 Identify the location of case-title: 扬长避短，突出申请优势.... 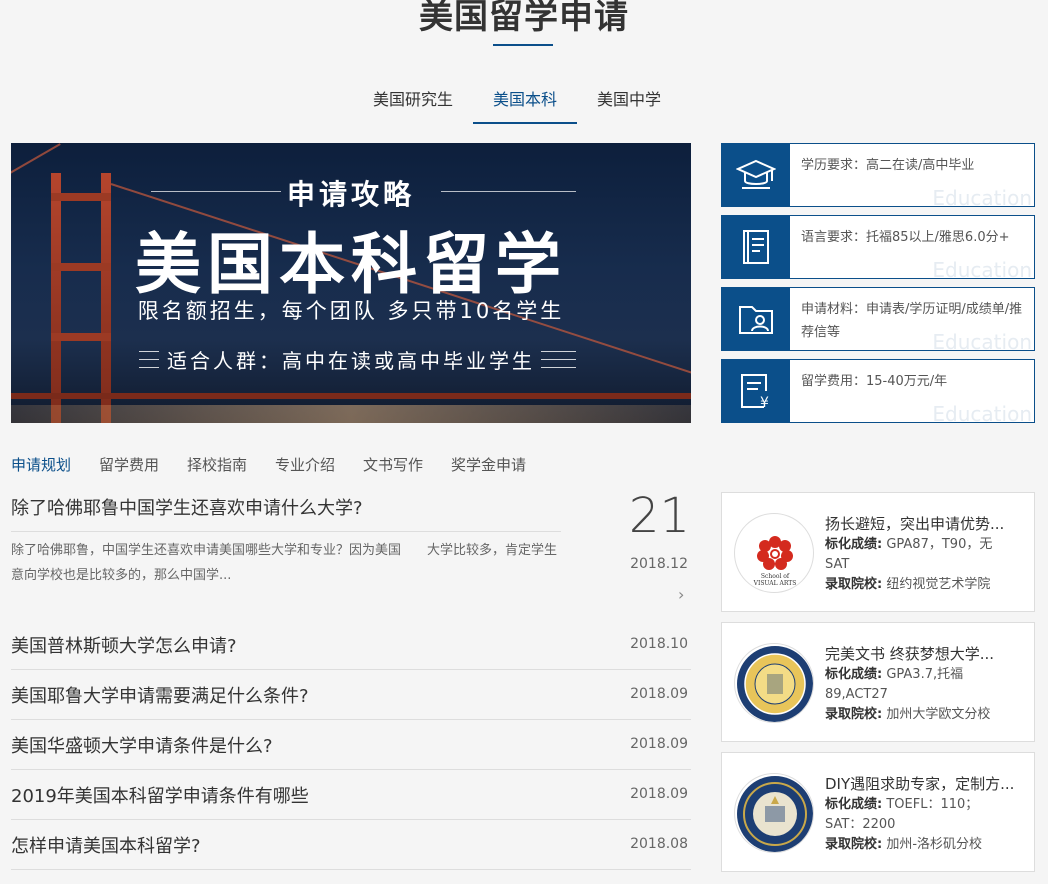
(927, 523).